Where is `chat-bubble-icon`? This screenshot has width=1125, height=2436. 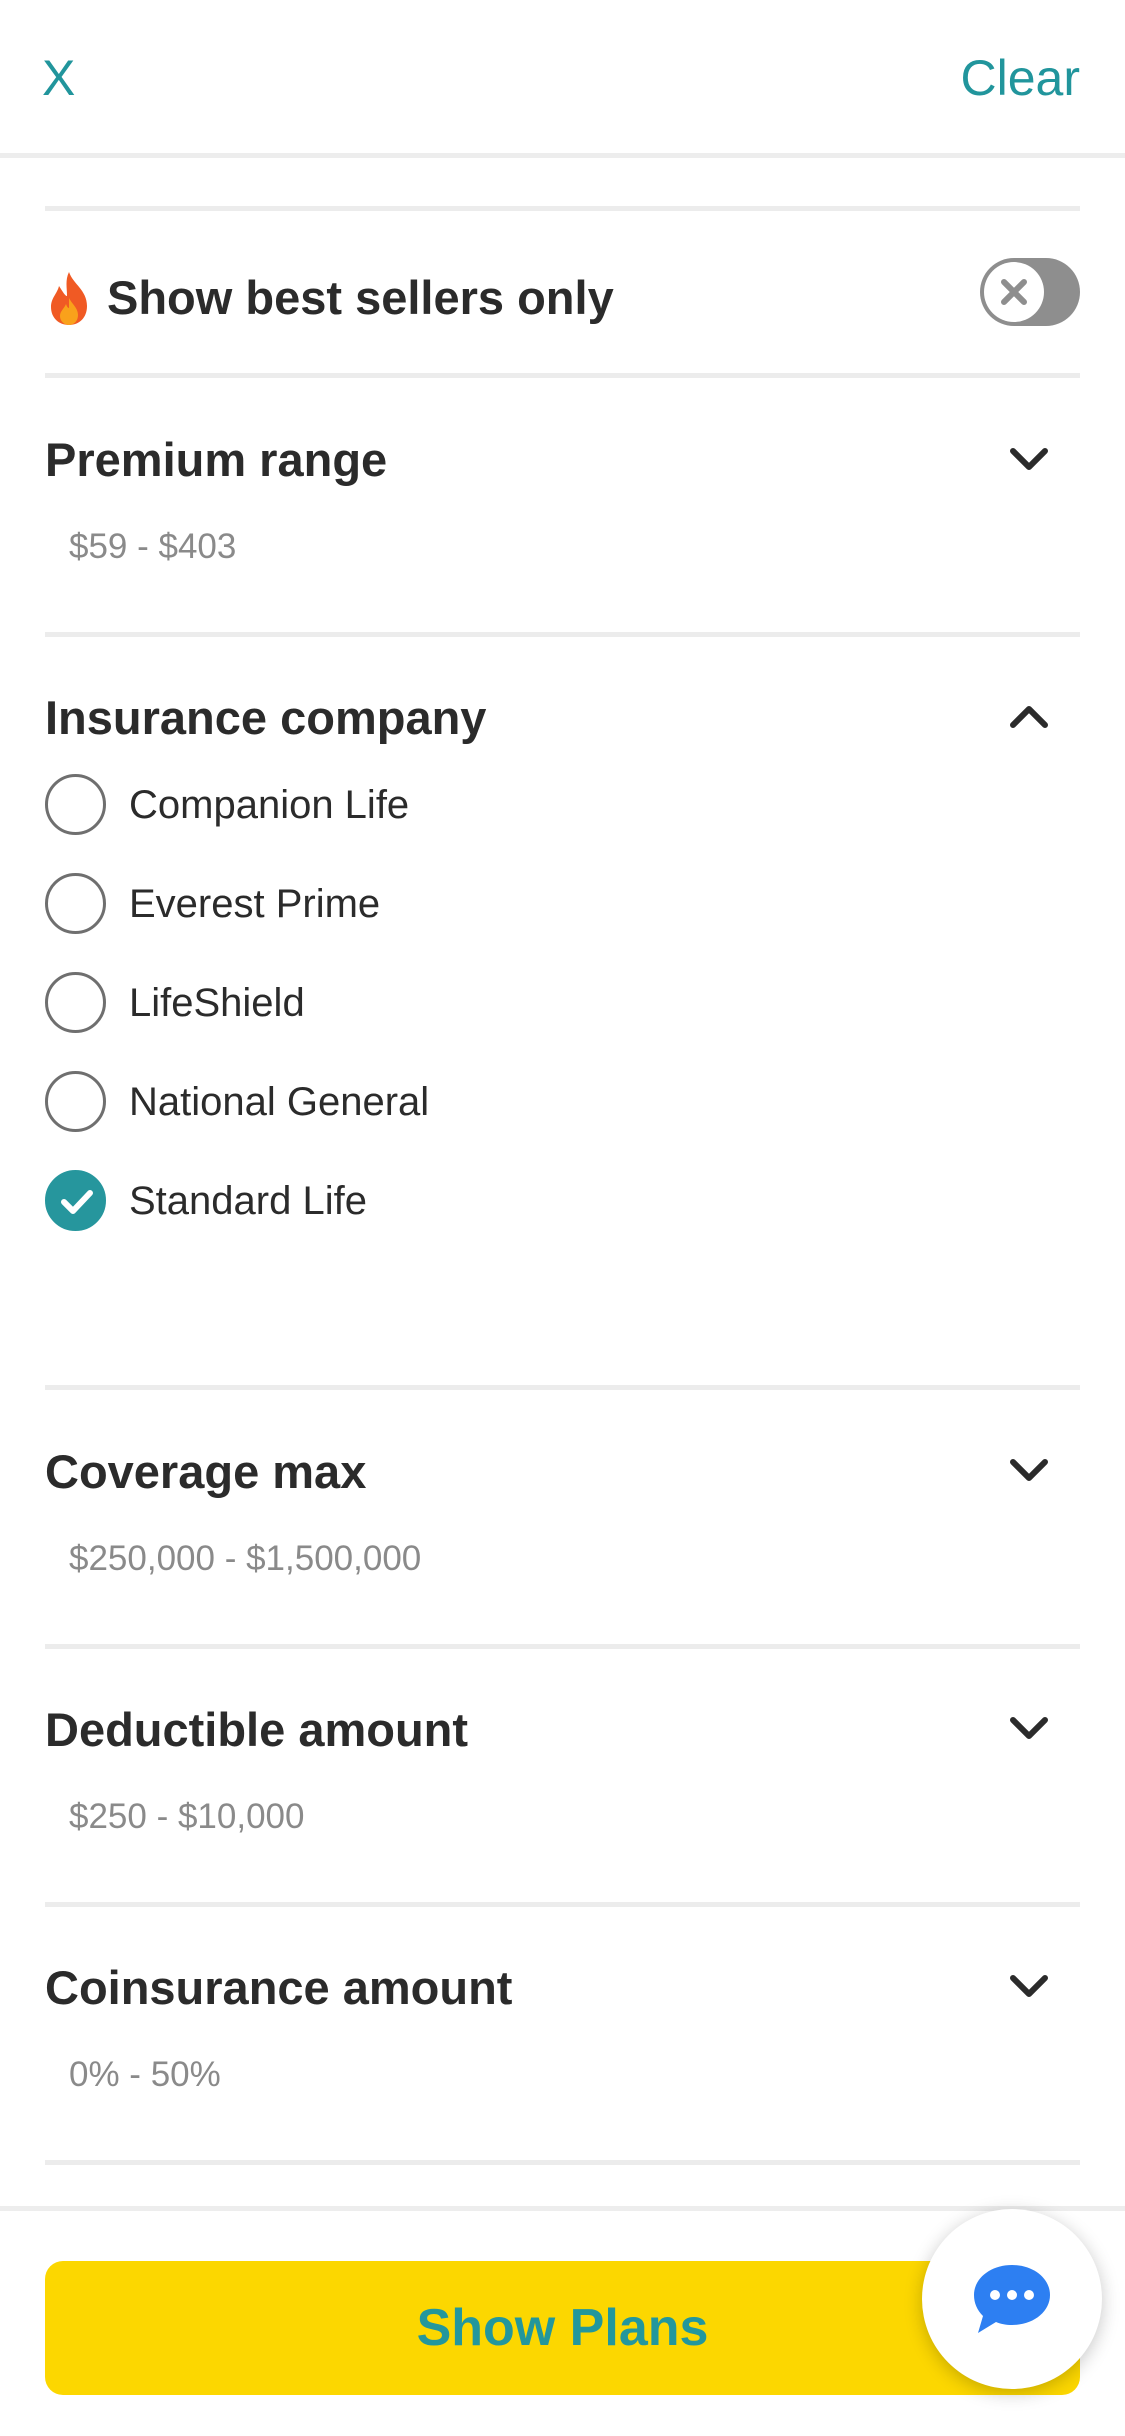
chat-bubble-icon is located at coordinates (1012, 2299).